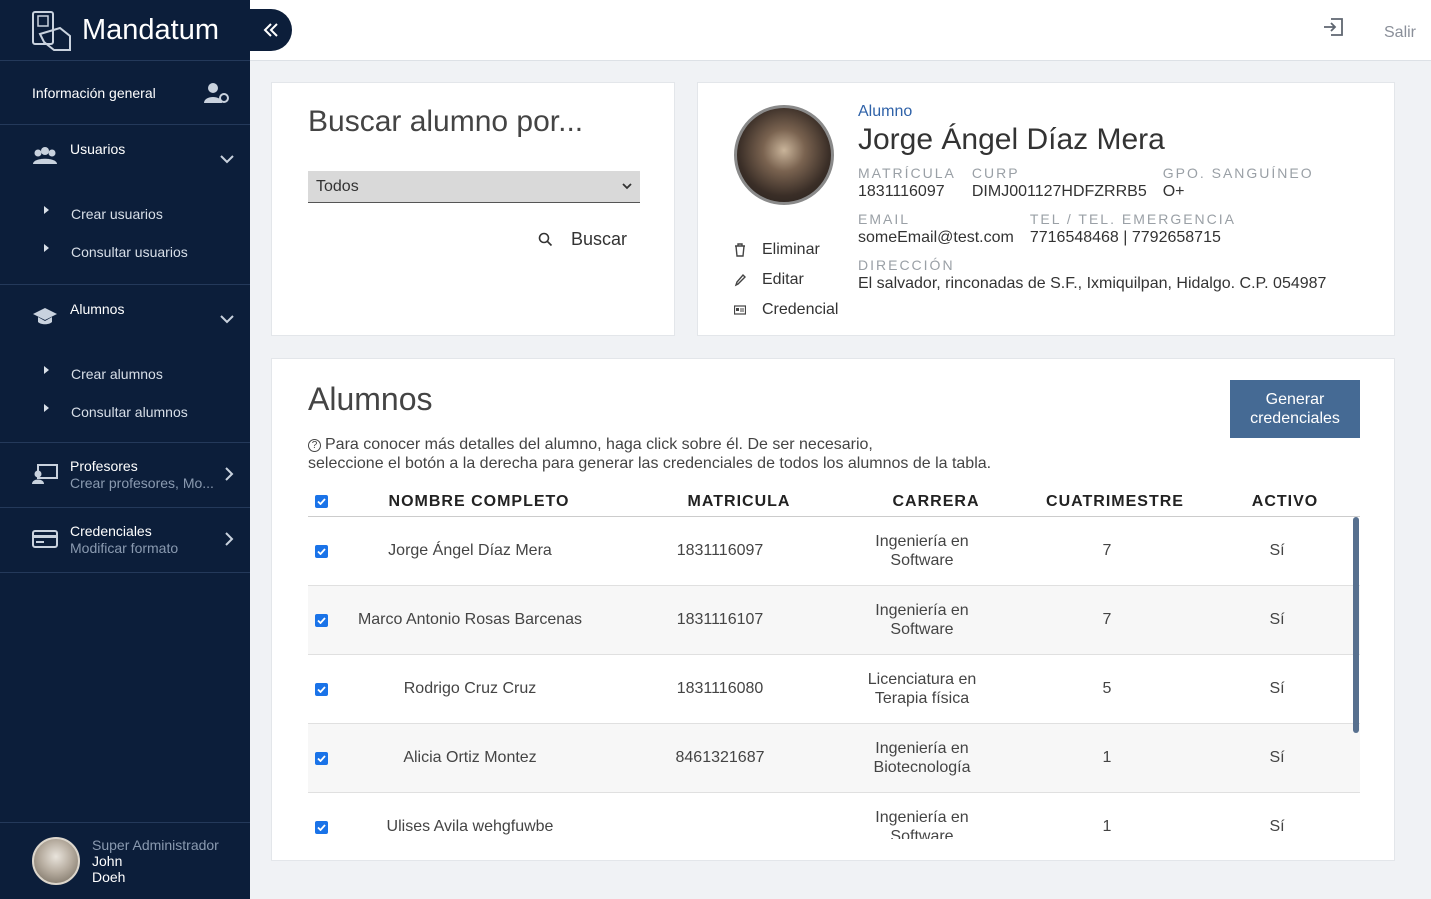 The image size is (1431, 899). What do you see at coordinates (1400, 33) in the screenshot?
I see `logout-button: Salir` at bounding box center [1400, 33].